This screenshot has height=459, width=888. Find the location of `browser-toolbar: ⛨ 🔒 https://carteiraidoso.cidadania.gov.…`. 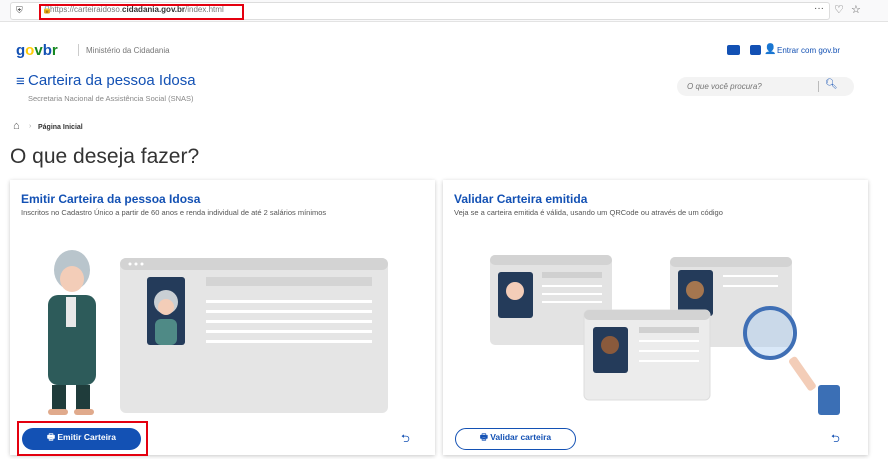

browser-toolbar: ⛨ 🔒 https://carteiraidoso.cidadania.gov.… is located at coordinates (444, 11).